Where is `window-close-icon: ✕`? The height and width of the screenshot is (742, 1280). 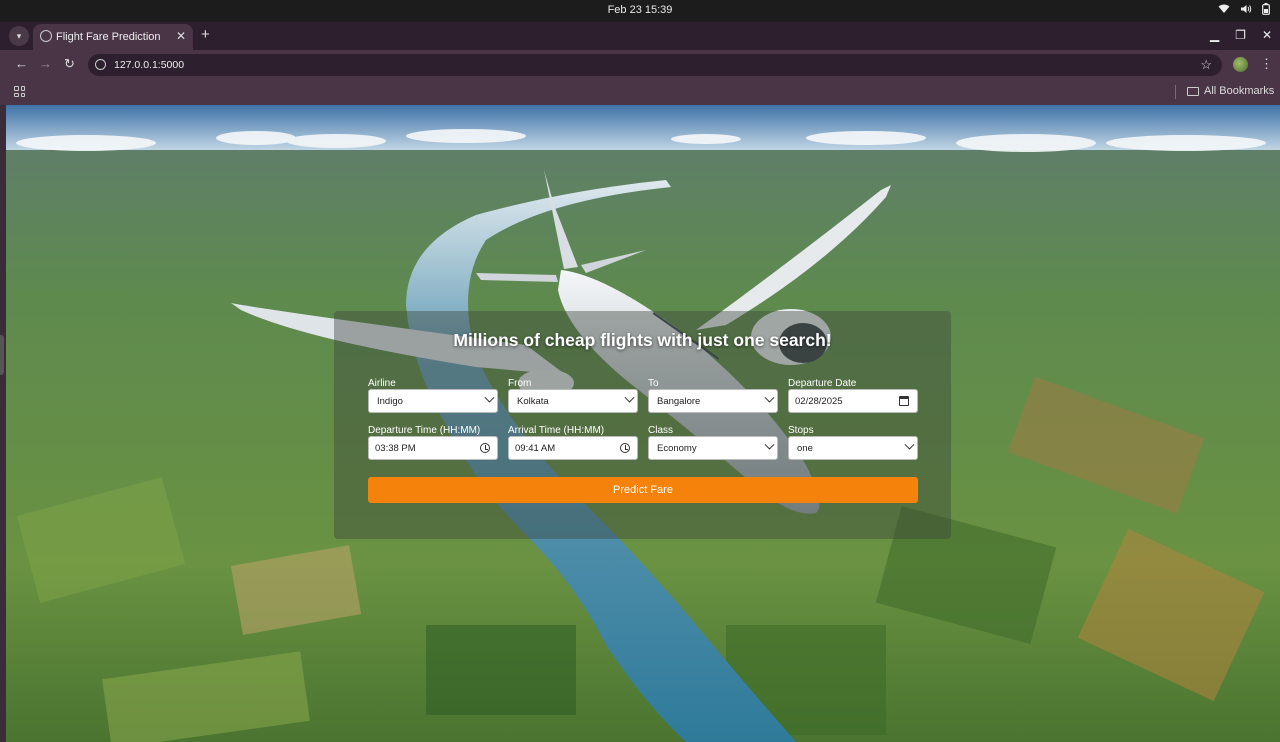
window-close-icon: ✕ is located at coordinates (1267, 35).